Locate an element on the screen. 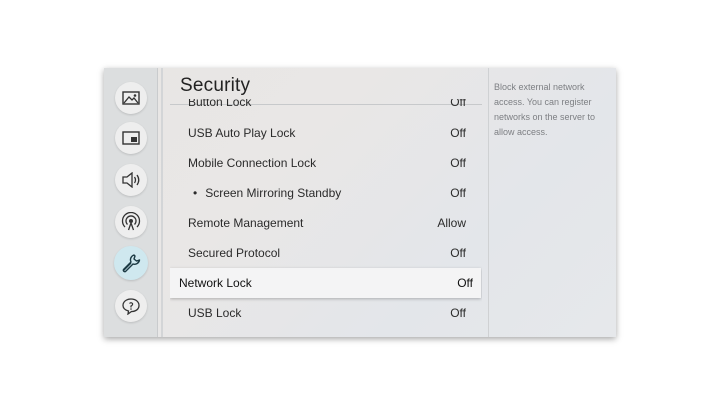  display-mode-icon is located at coordinates (131, 138).